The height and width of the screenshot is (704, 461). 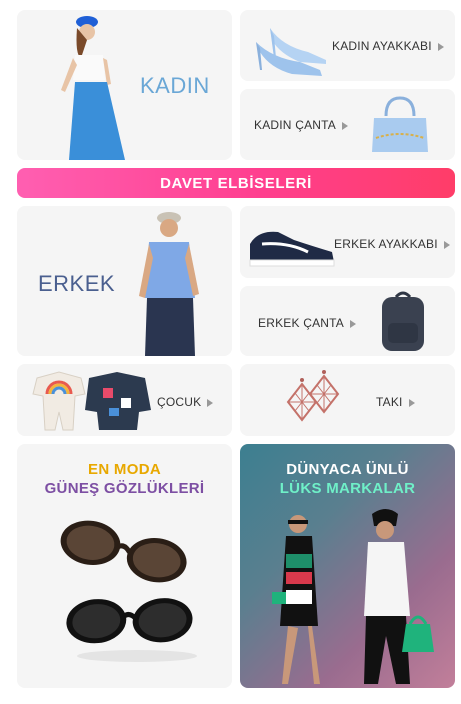 What do you see at coordinates (382, 46) in the screenshot?
I see `kadin-ayakkabi-text: KADIN AYAKKABI` at bounding box center [382, 46].